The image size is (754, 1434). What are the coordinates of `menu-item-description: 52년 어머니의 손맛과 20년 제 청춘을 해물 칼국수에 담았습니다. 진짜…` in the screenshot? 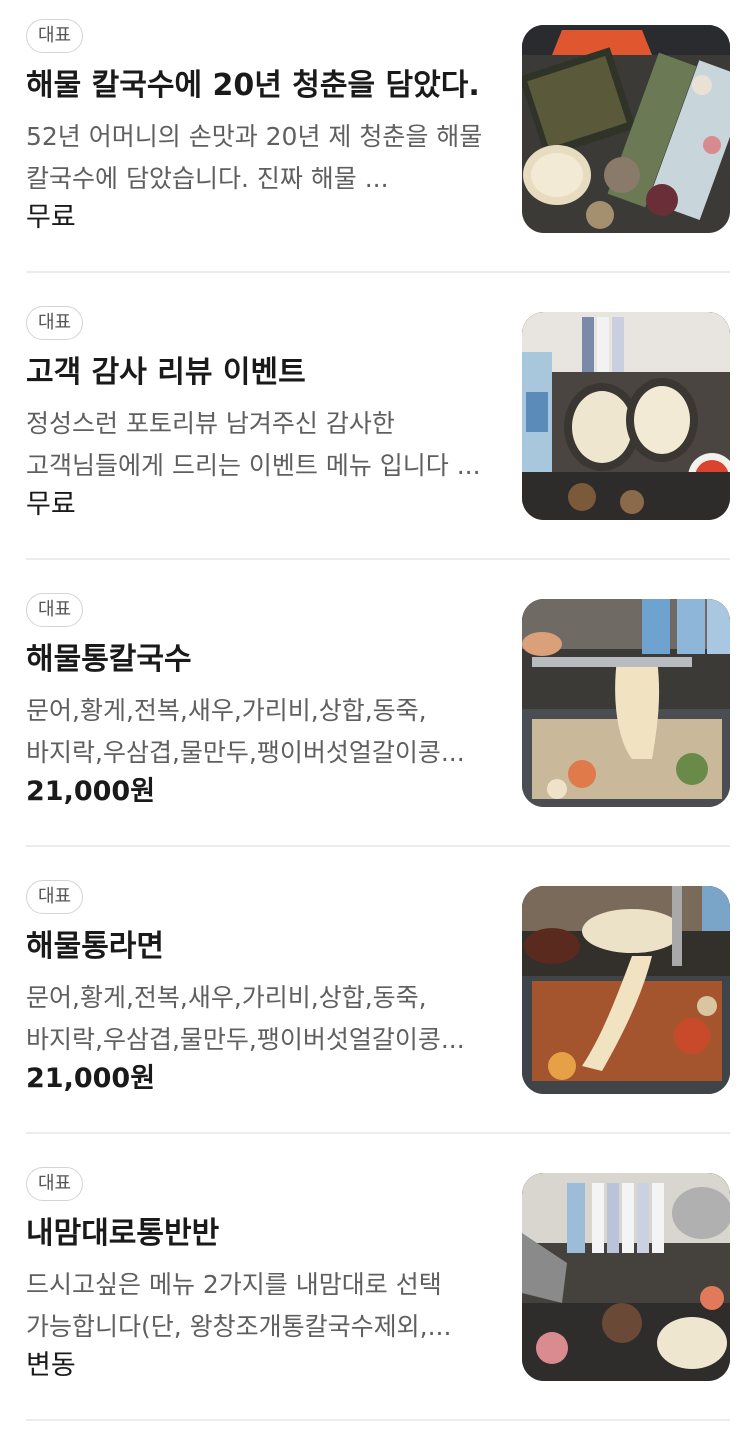 It's located at (254, 157).